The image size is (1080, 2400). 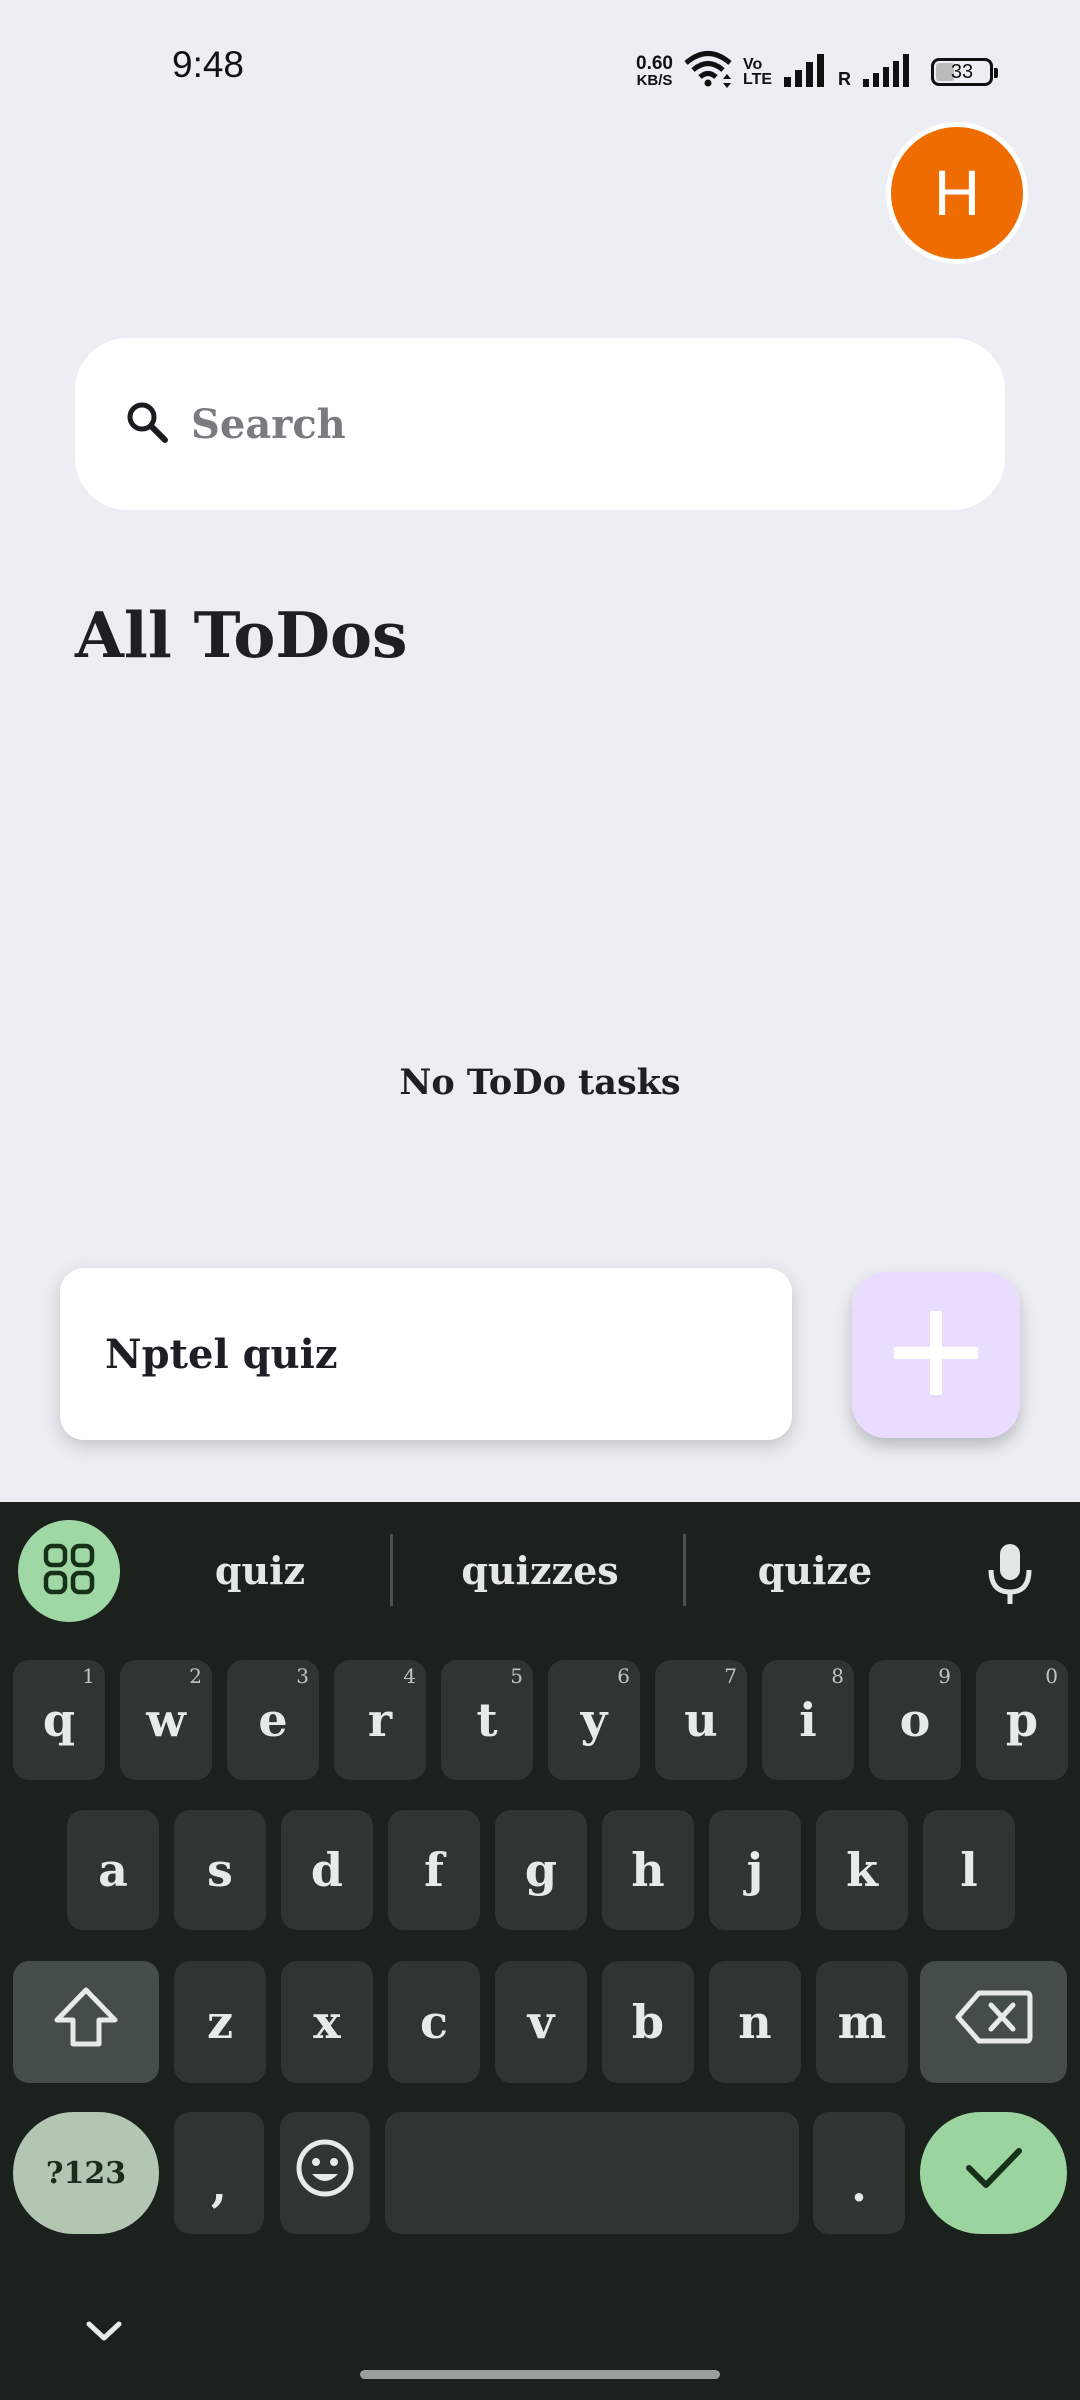 I want to click on add-task-button, so click(x=936, y=1355).